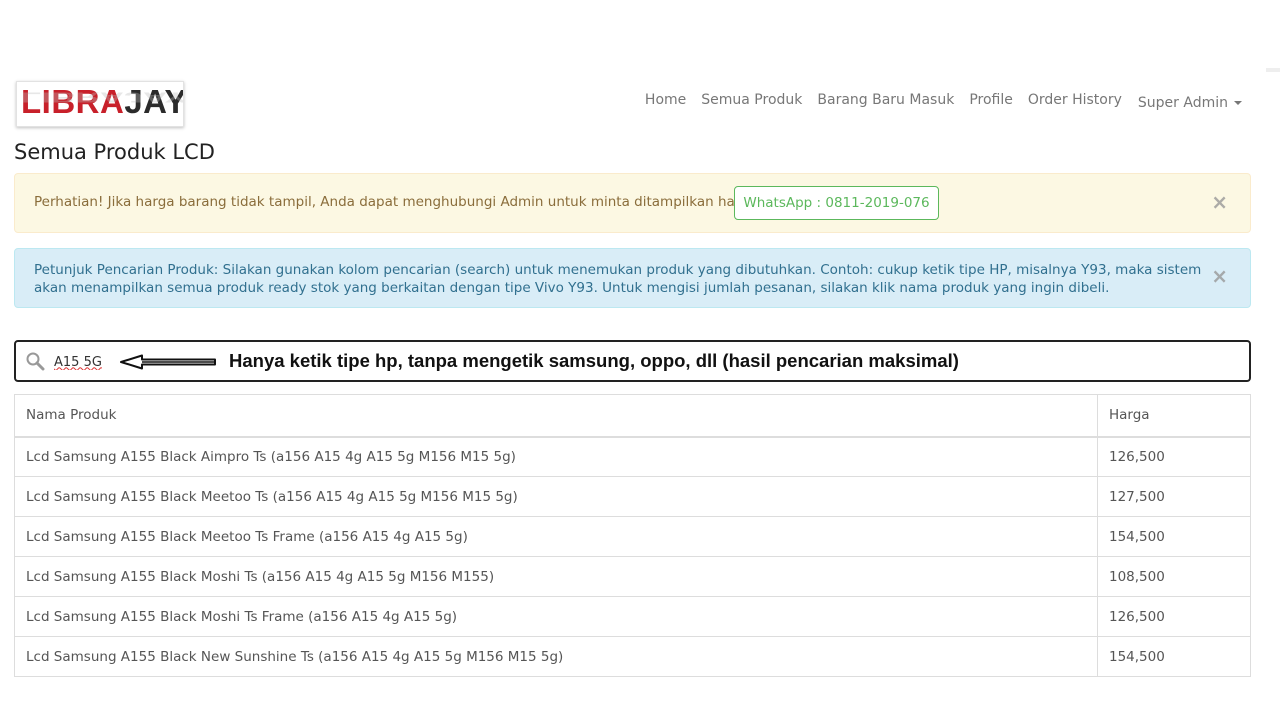 This screenshot has height=720, width=1280. Describe the element at coordinates (35, 363) in the screenshot. I see `search-icon` at that location.